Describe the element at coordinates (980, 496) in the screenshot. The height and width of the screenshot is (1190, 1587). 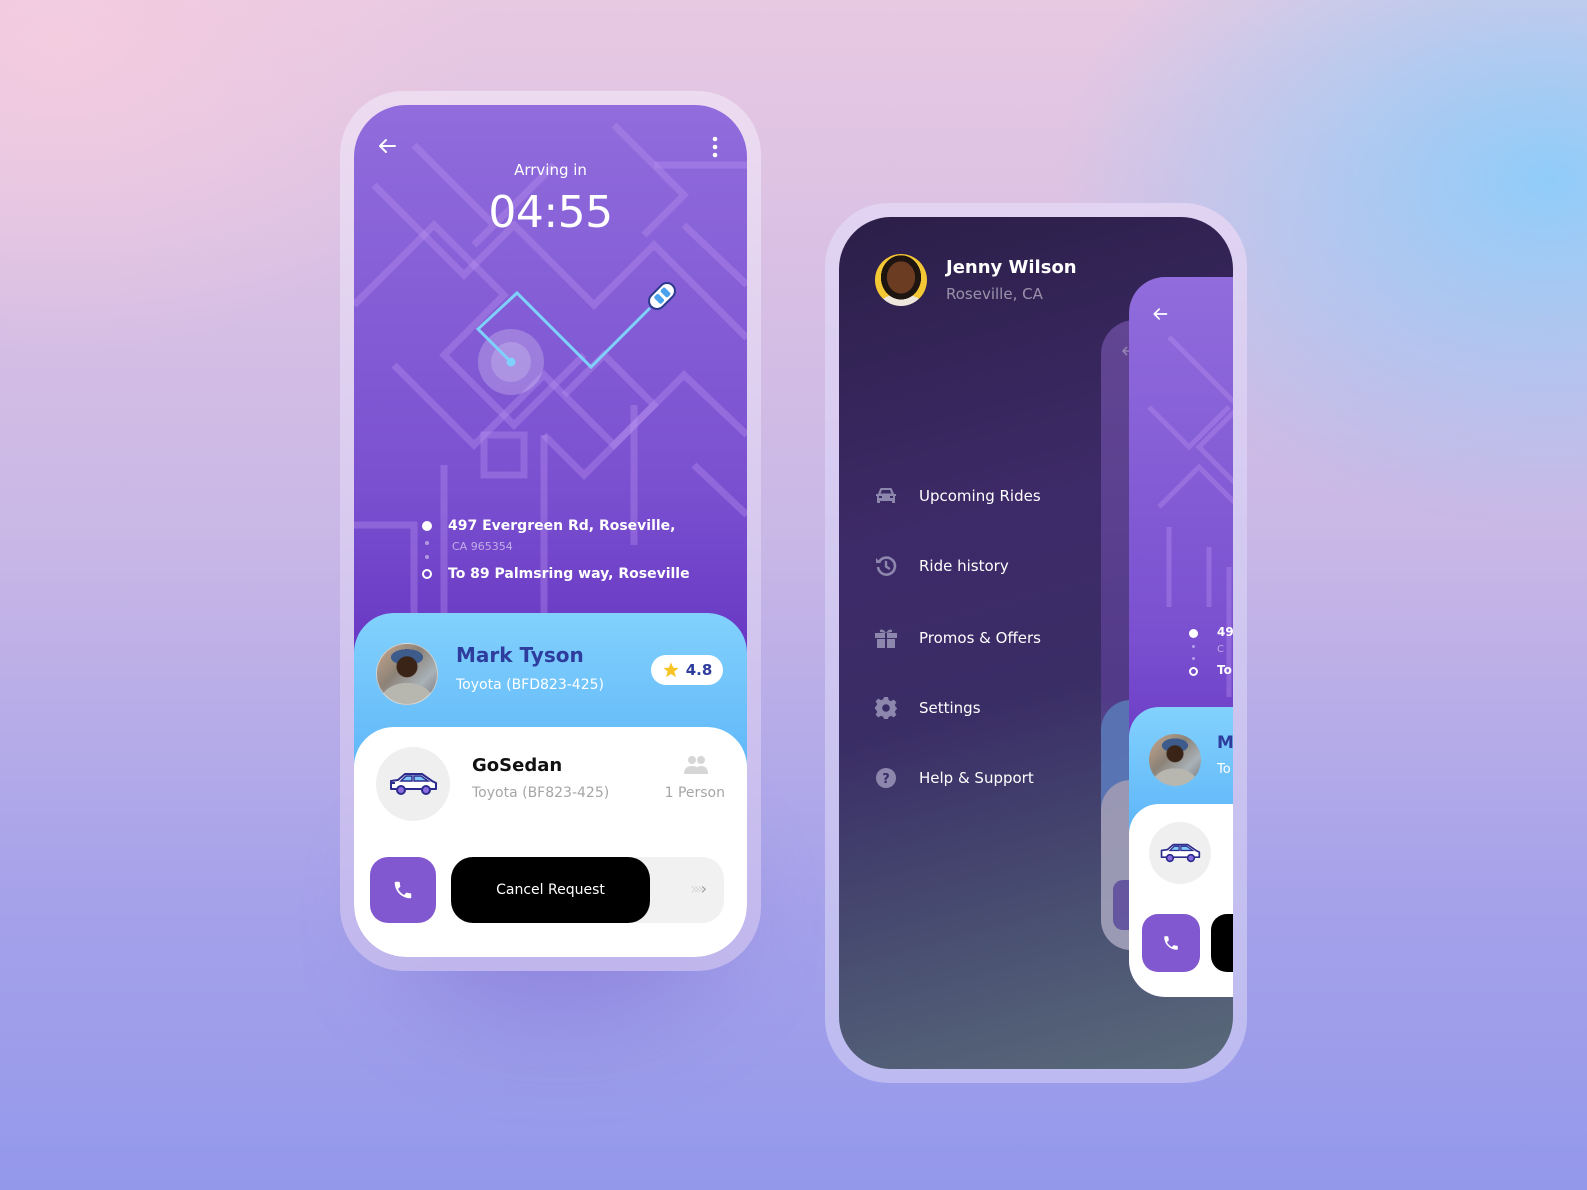
I see `menu-label: Upcoming Rides` at that location.